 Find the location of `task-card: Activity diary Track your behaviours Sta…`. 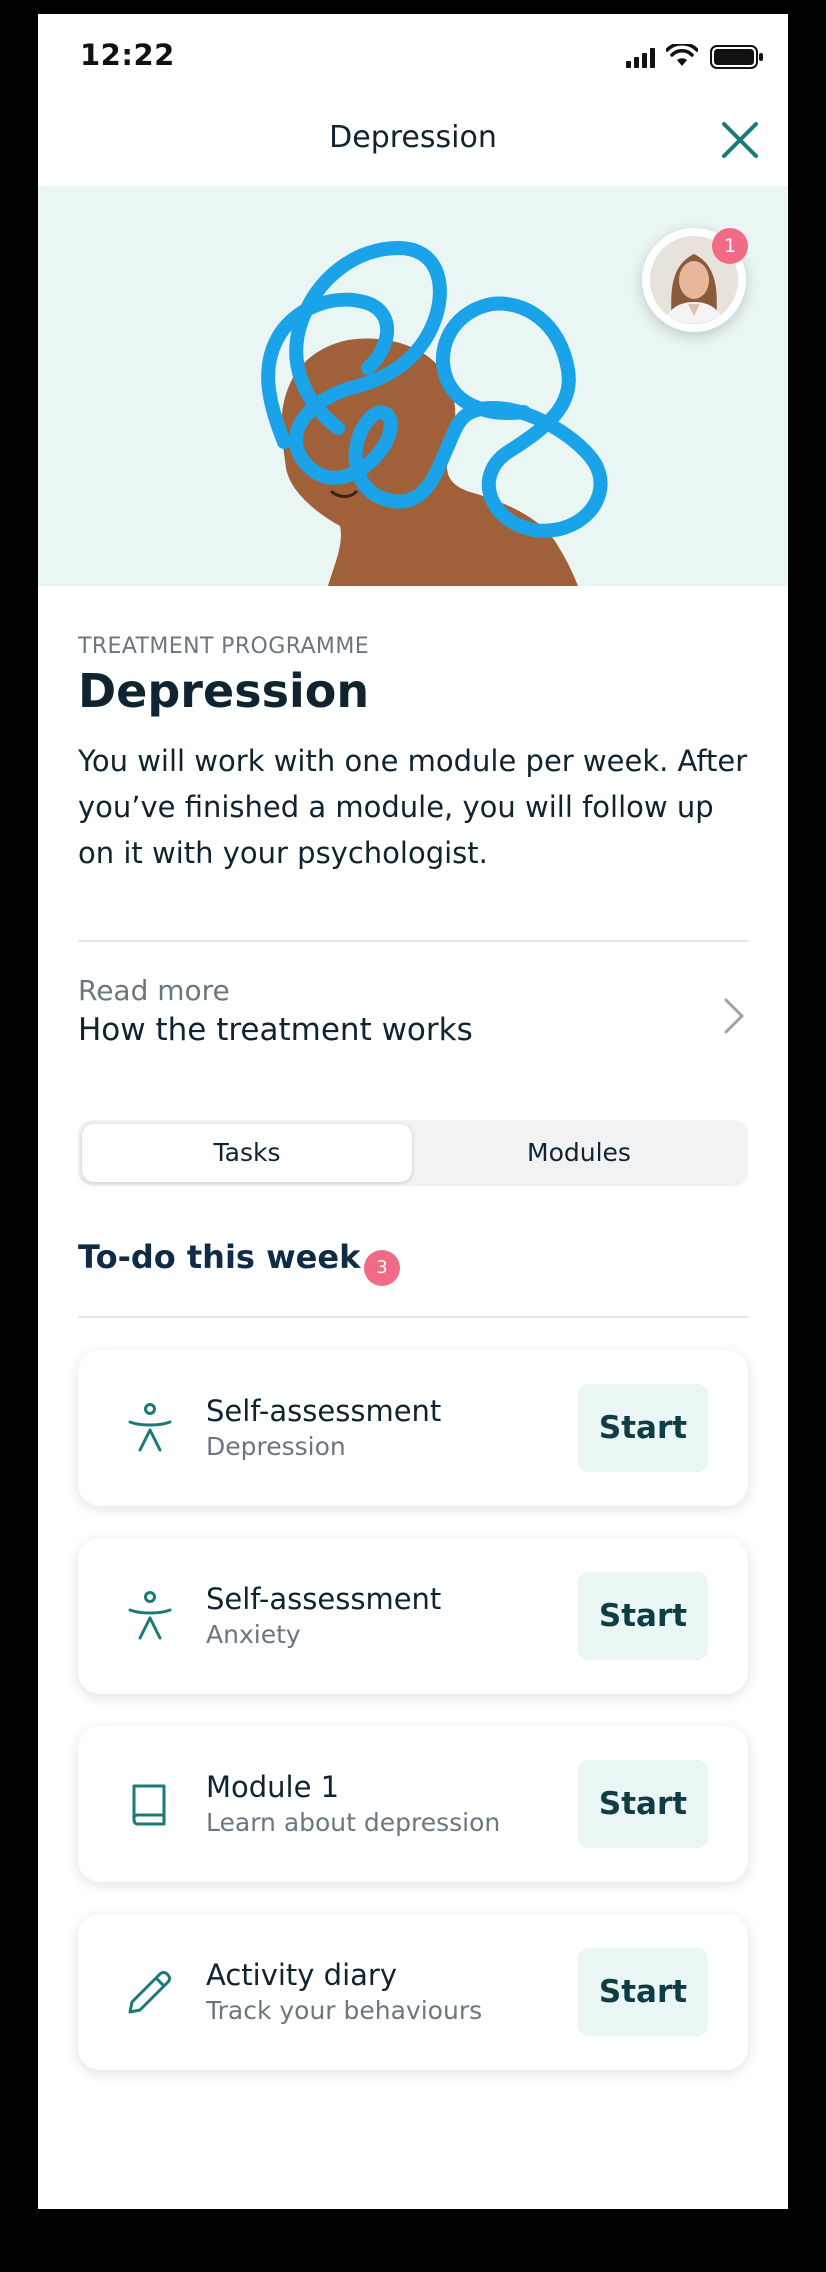

task-card: Activity diary Track your behaviours Sta… is located at coordinates (413, 1992).